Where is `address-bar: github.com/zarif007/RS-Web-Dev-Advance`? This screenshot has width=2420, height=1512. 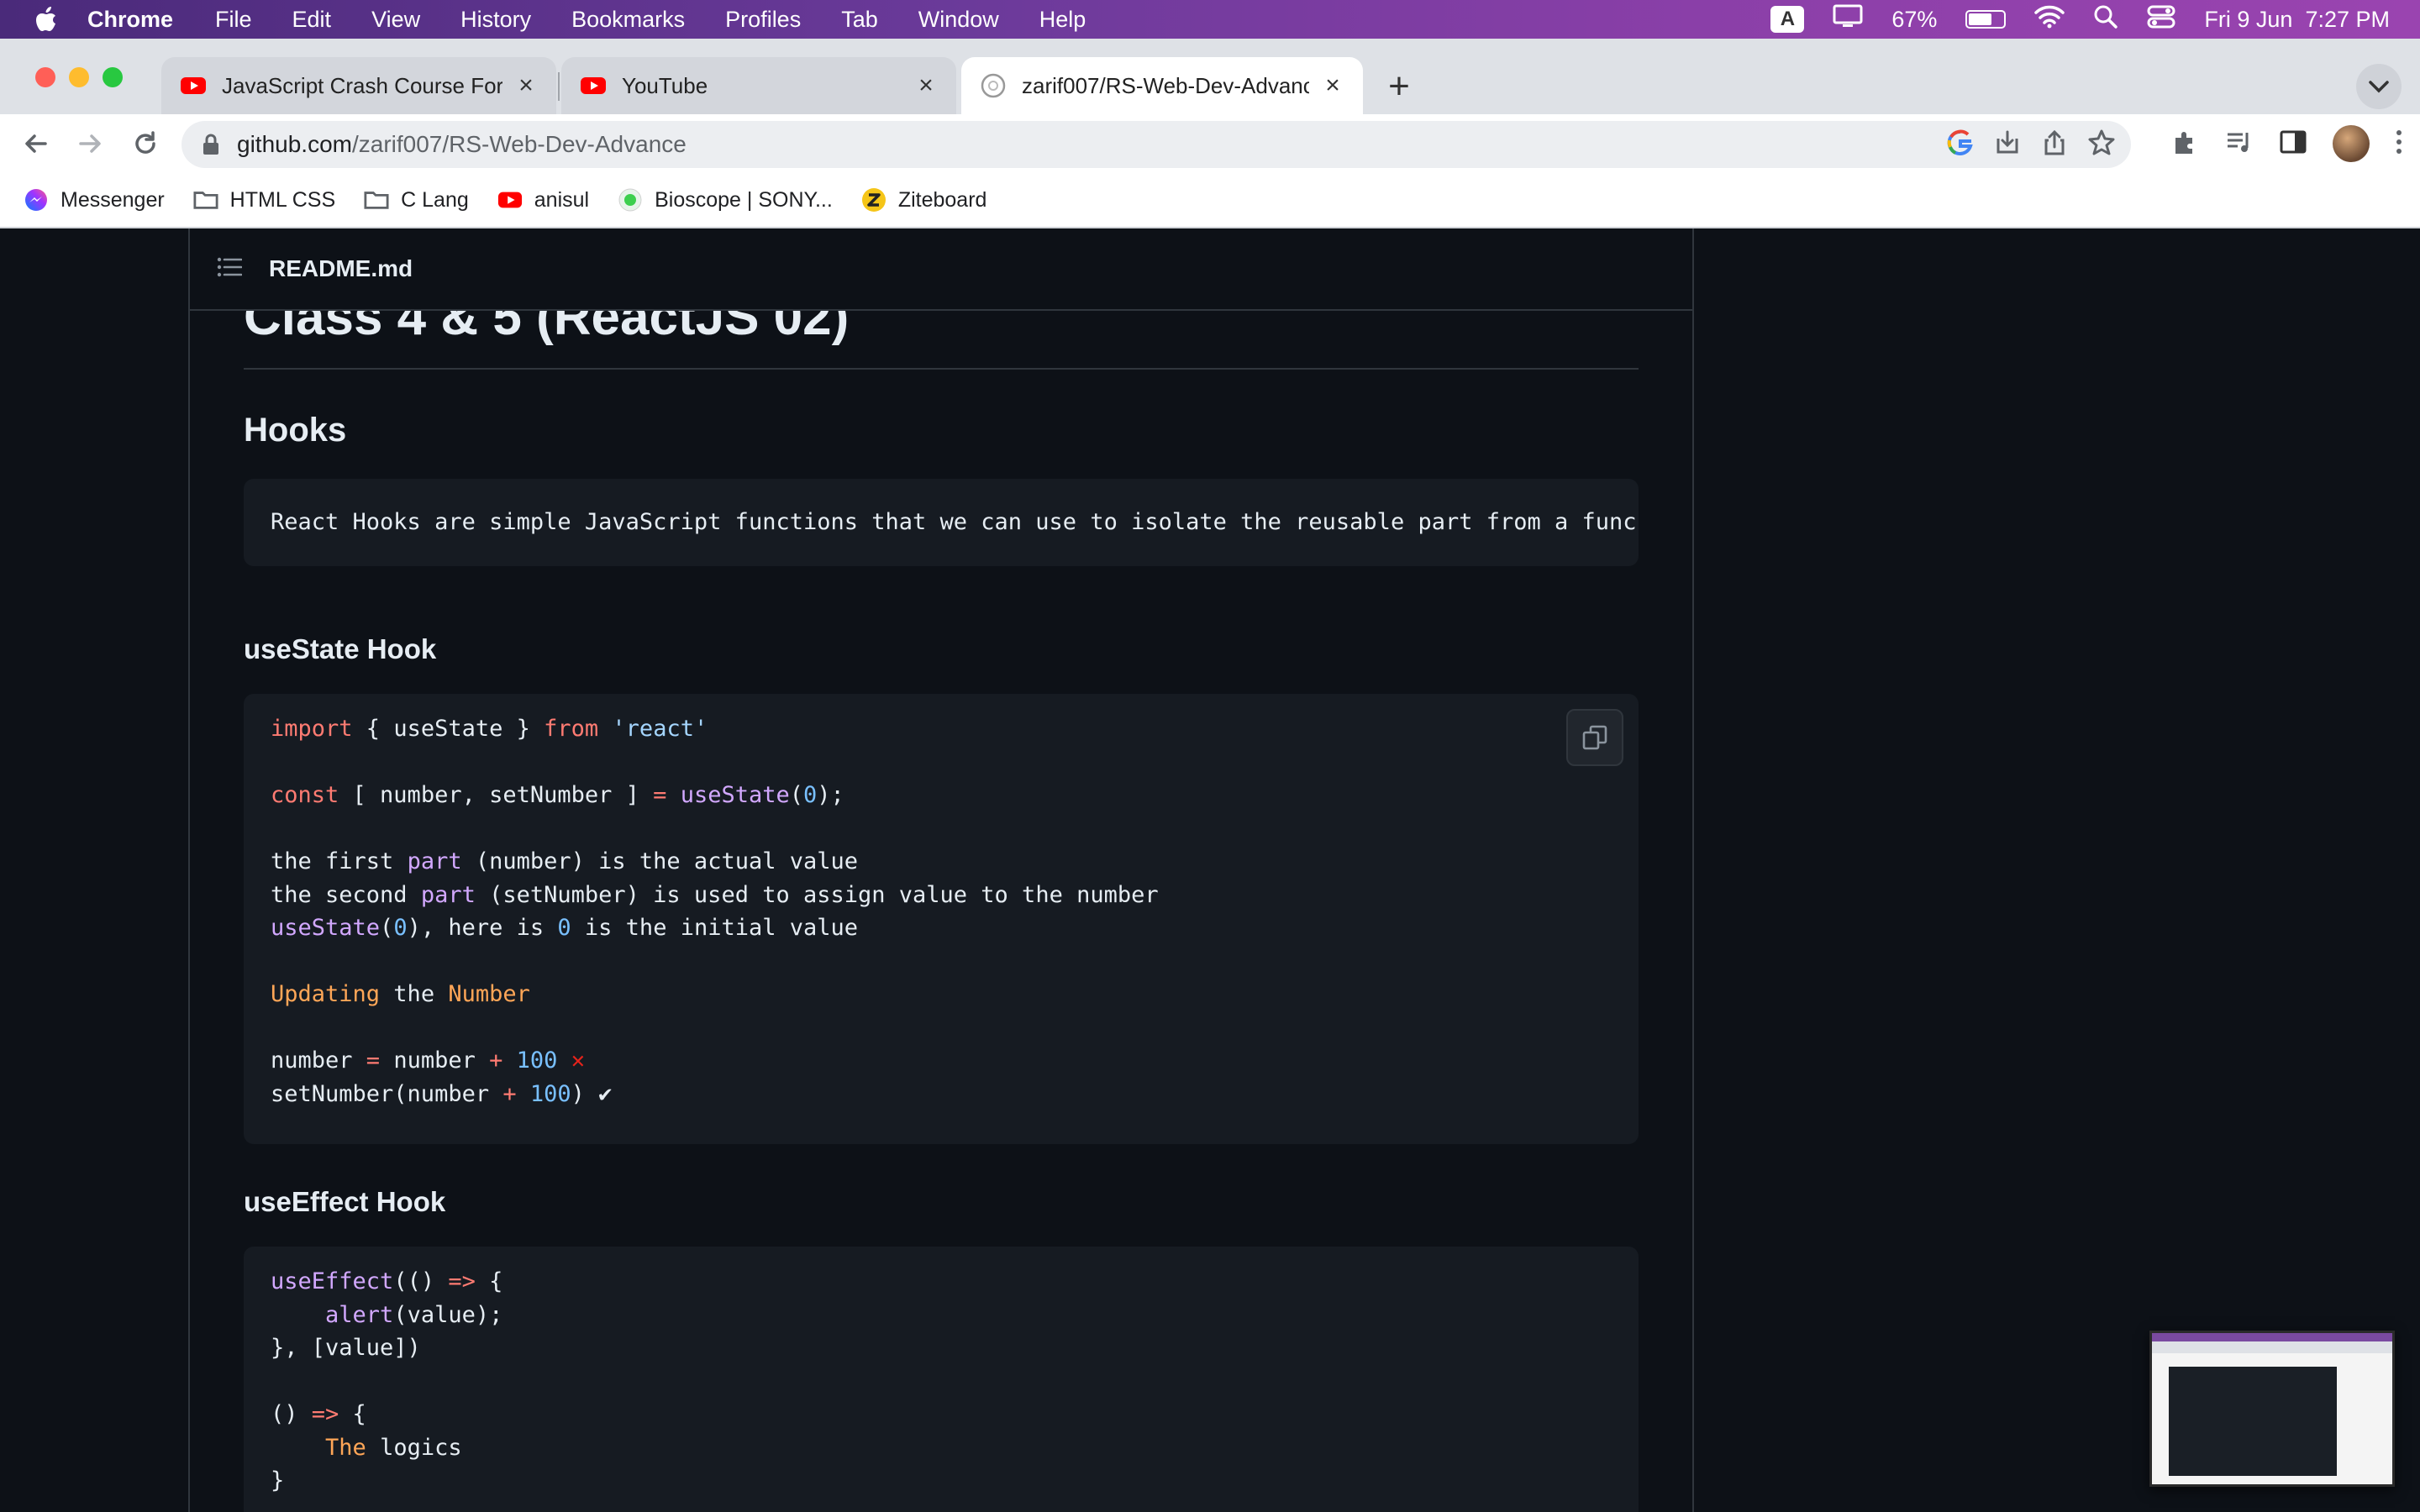
address-bar: github.com/zarif007/RS-Web-Dev-Advance is located at coordinates (1156, 144).